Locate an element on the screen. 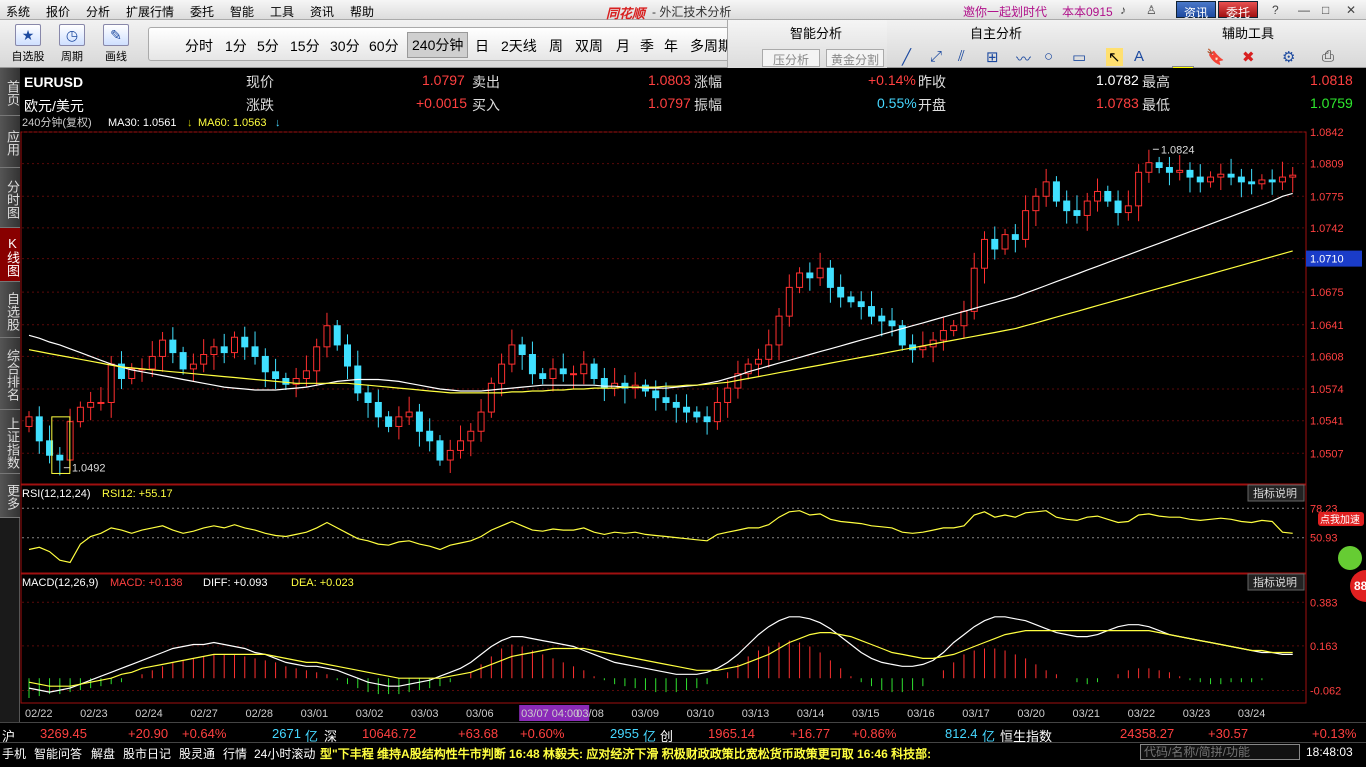 The height and width of the screenshot is (767, 1366). period-240min: 240分钟 is located at coordinates (438, 45).